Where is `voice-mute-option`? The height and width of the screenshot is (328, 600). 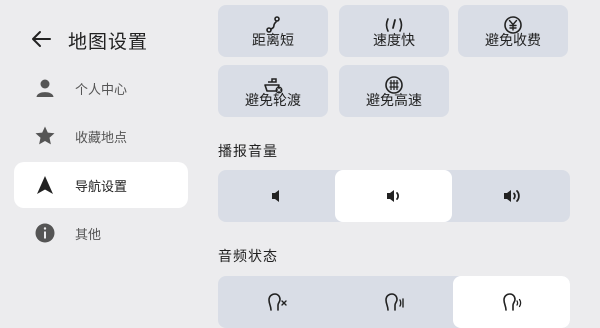 voice-mute-option is located at coordinates (276, 302).